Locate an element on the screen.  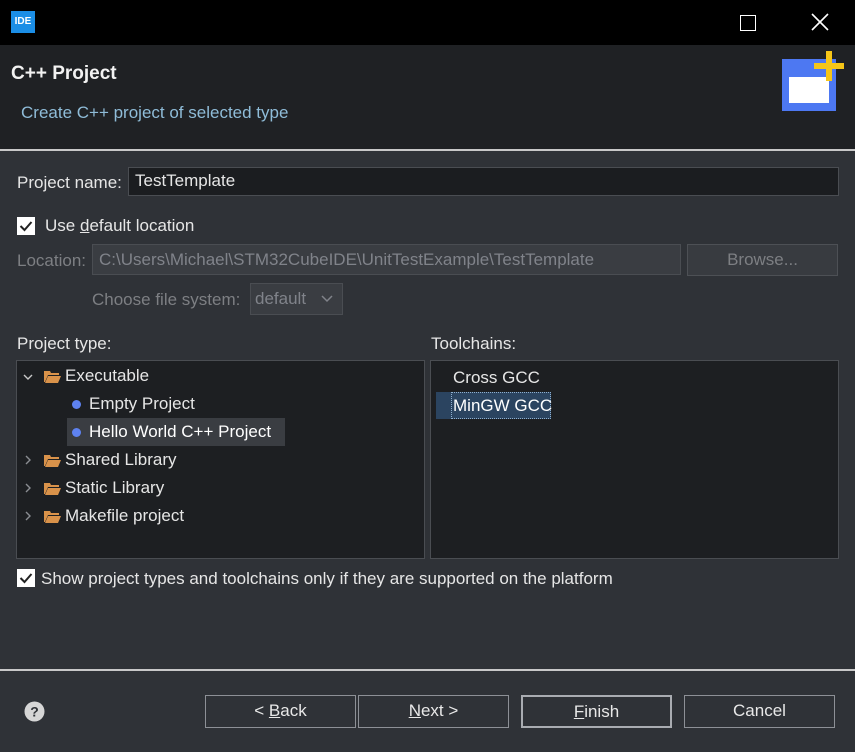
project-name-input: TestTemplate is located at coordinates (483, 181).